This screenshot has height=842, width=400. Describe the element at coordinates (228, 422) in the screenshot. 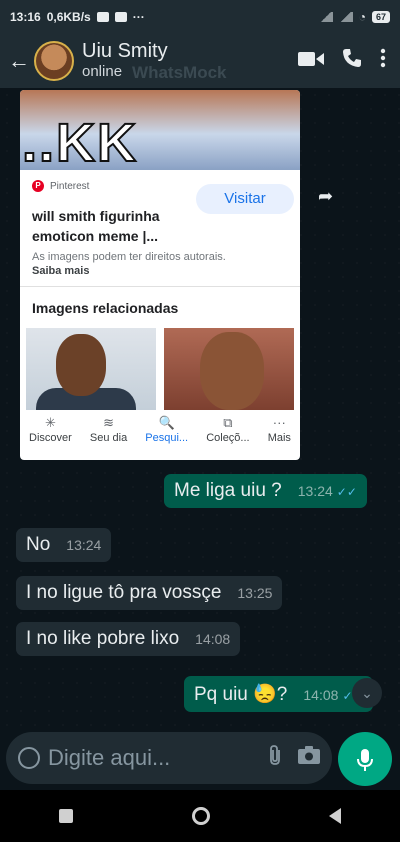

I see `collections-icon: ⧉` at that location.